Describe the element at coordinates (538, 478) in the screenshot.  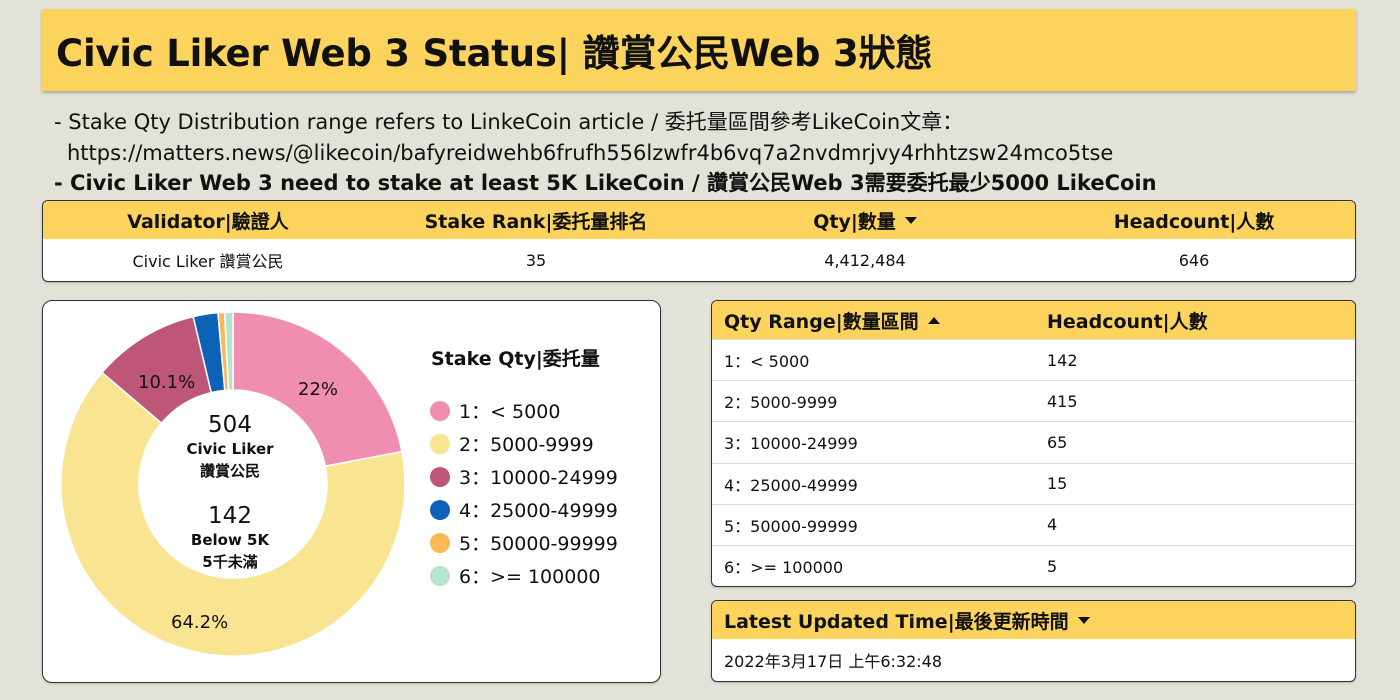
I see `legend-label: 3：10000-24999` at that location.